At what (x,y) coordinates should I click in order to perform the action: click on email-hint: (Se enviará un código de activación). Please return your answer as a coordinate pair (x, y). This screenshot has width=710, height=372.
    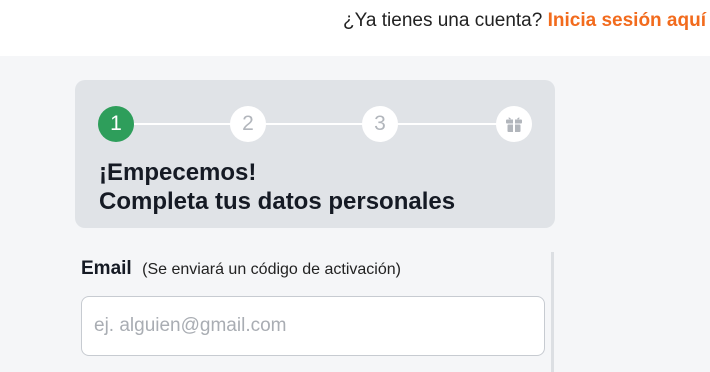
    Looking at the image, I should click on (271, 269).